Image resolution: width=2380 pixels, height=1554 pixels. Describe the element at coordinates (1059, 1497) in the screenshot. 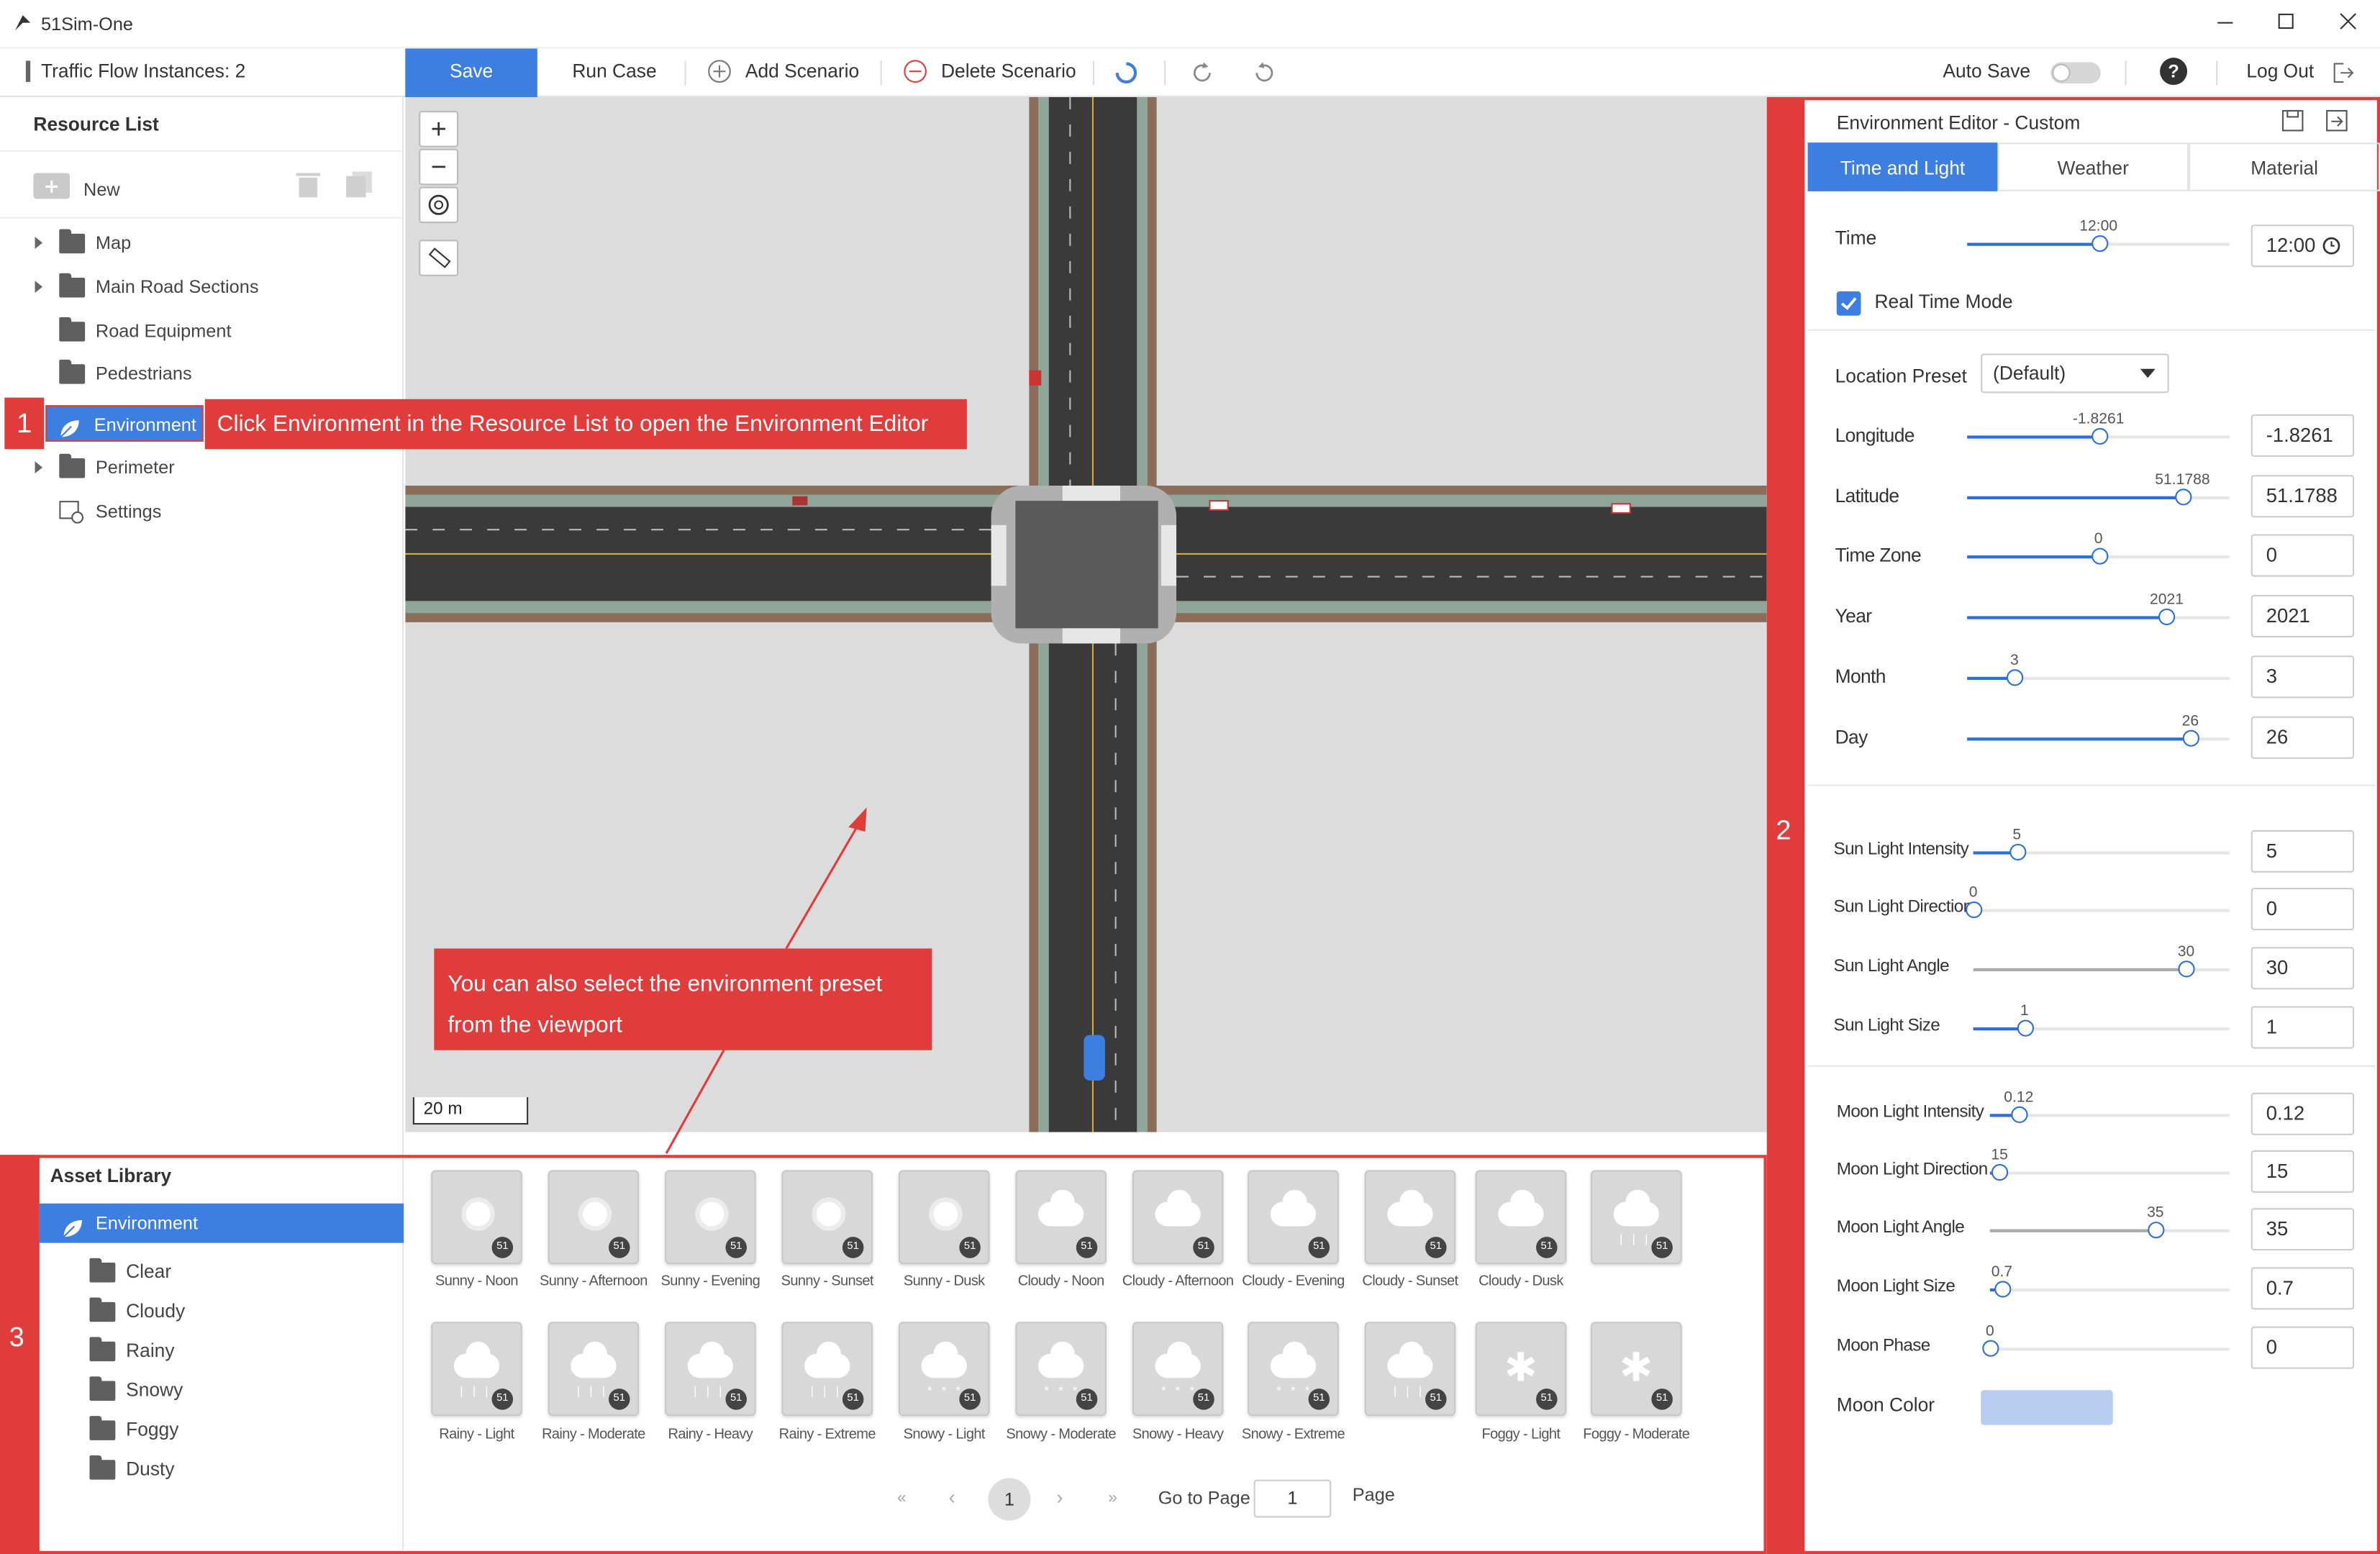

I see `next-page-icon: ›` at that location.